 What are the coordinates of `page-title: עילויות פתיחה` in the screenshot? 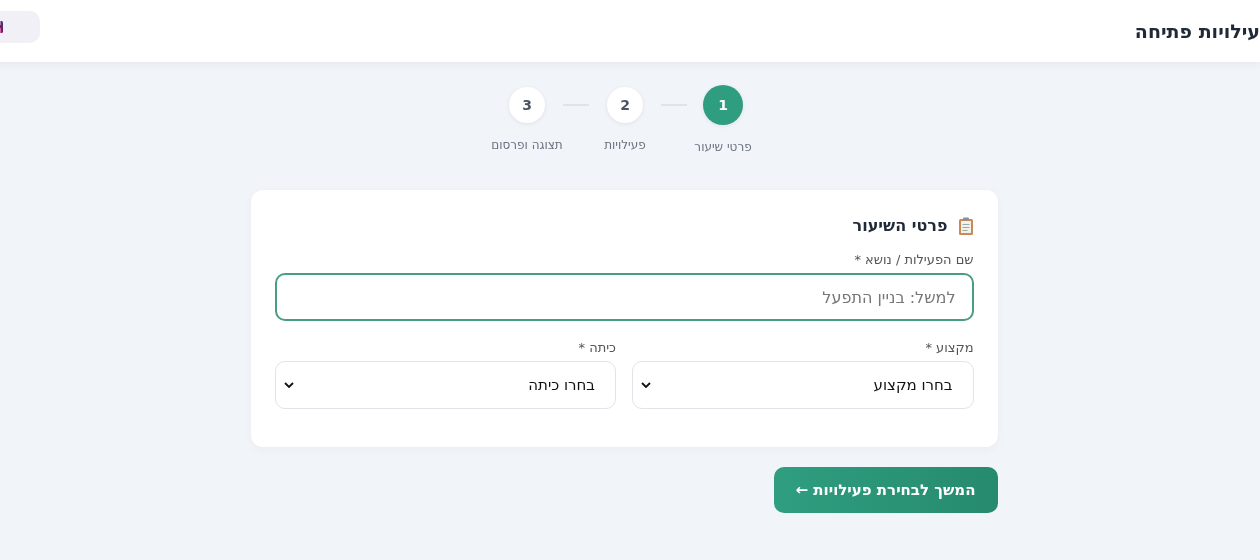 It's located at (1197, 31).